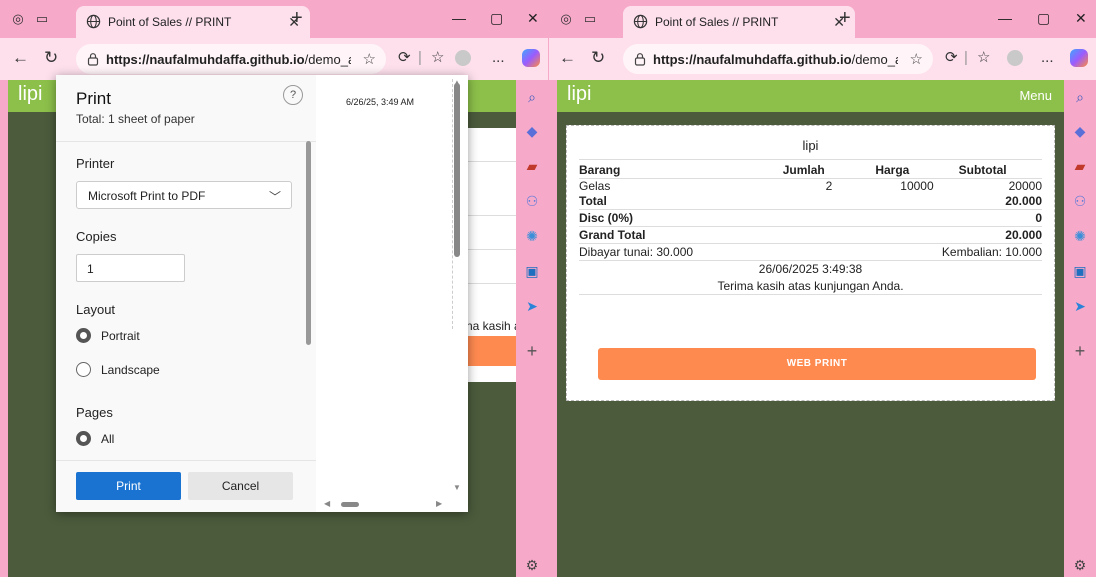  What do you see at coordinates (83, 335) in the screenshot?
I see `layout-portrait-radio` at bounding box center [83, 335].